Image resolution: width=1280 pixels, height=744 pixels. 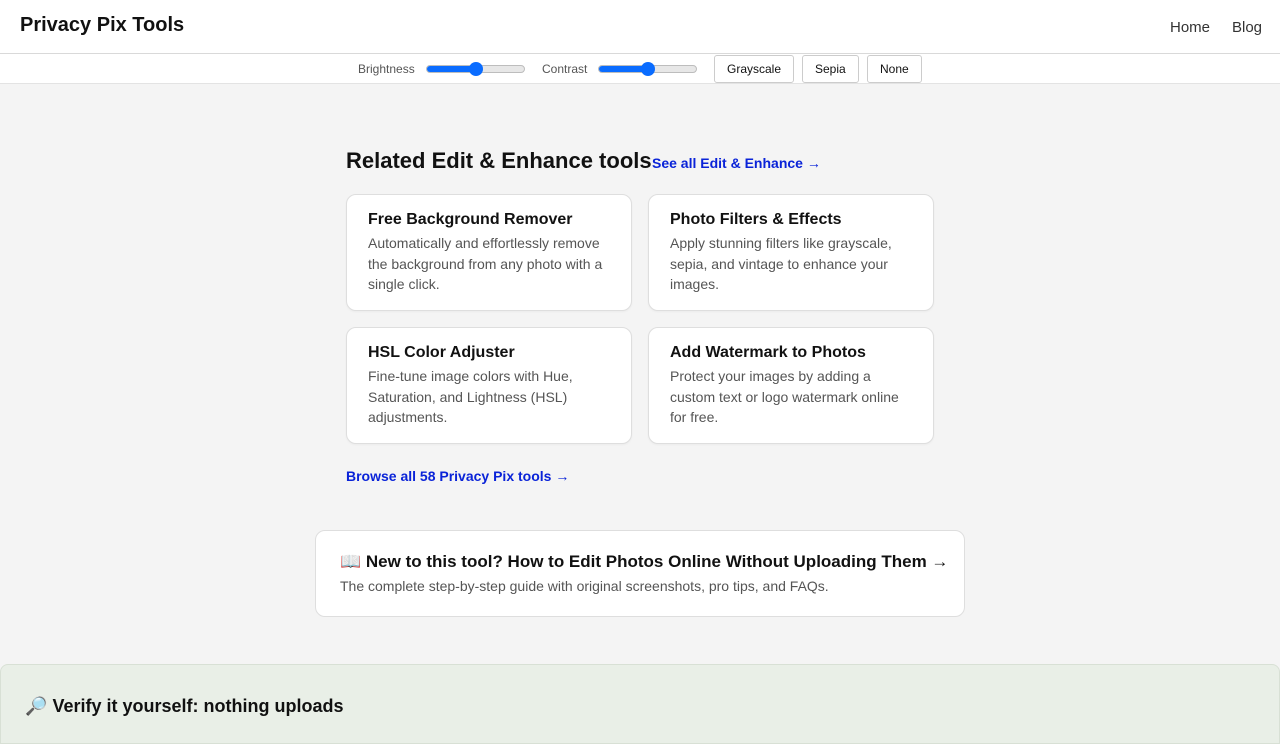 I want to click on book-icon: 📖, so click(x=351, y=561).